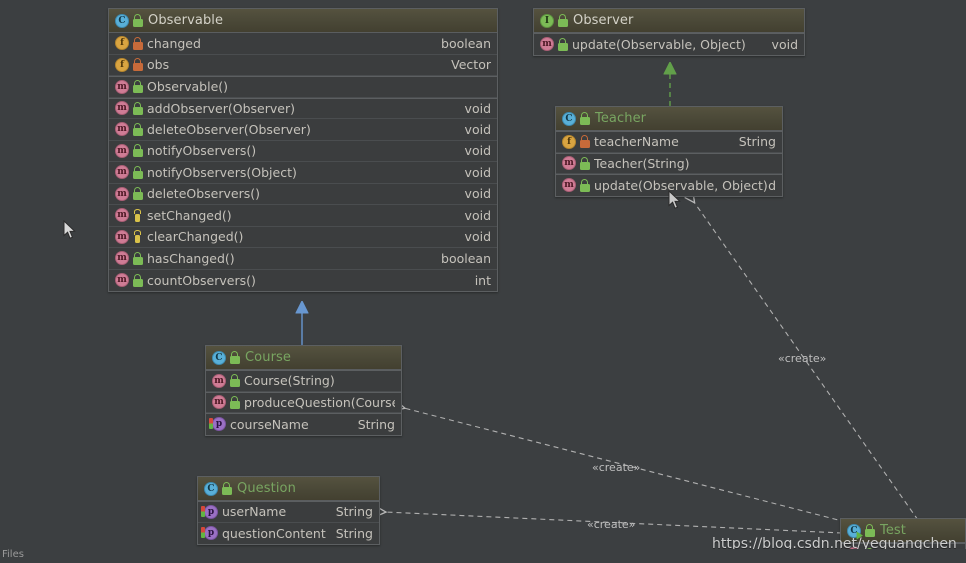  I want to click on mouse-cursor-primary, so click(69, 229).